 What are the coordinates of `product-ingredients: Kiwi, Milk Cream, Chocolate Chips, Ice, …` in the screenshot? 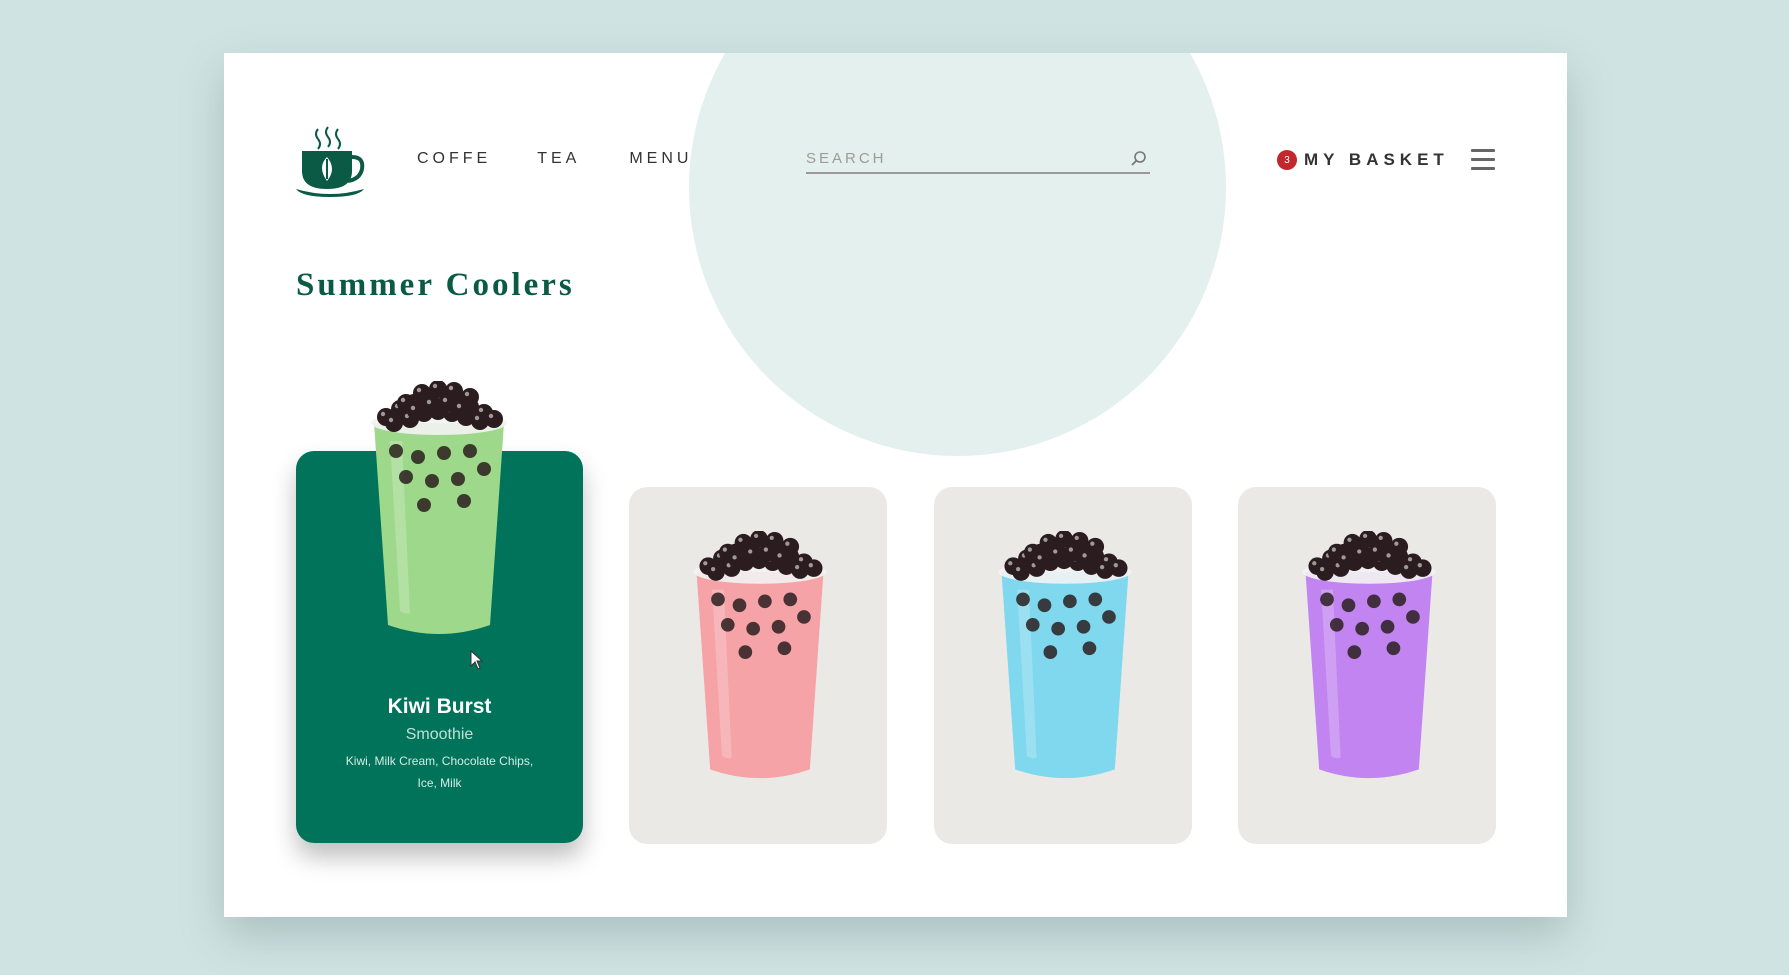 It's located at (439, 772).